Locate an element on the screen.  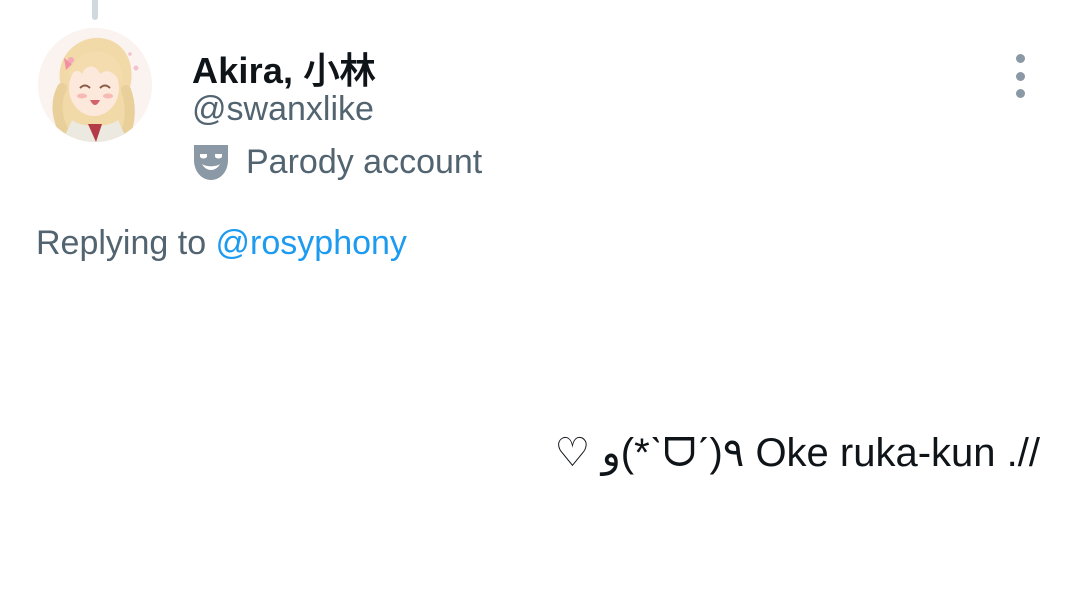
reply-mention-link: @rosyphony is located at coordinates (311, 243).